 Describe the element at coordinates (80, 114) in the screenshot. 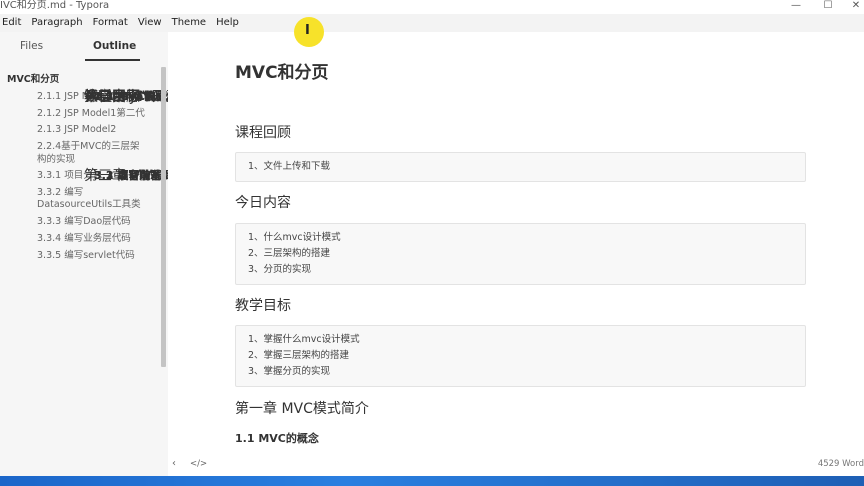

I see `outline-item: 2.1.2 JSP Model1第二代` at that location.